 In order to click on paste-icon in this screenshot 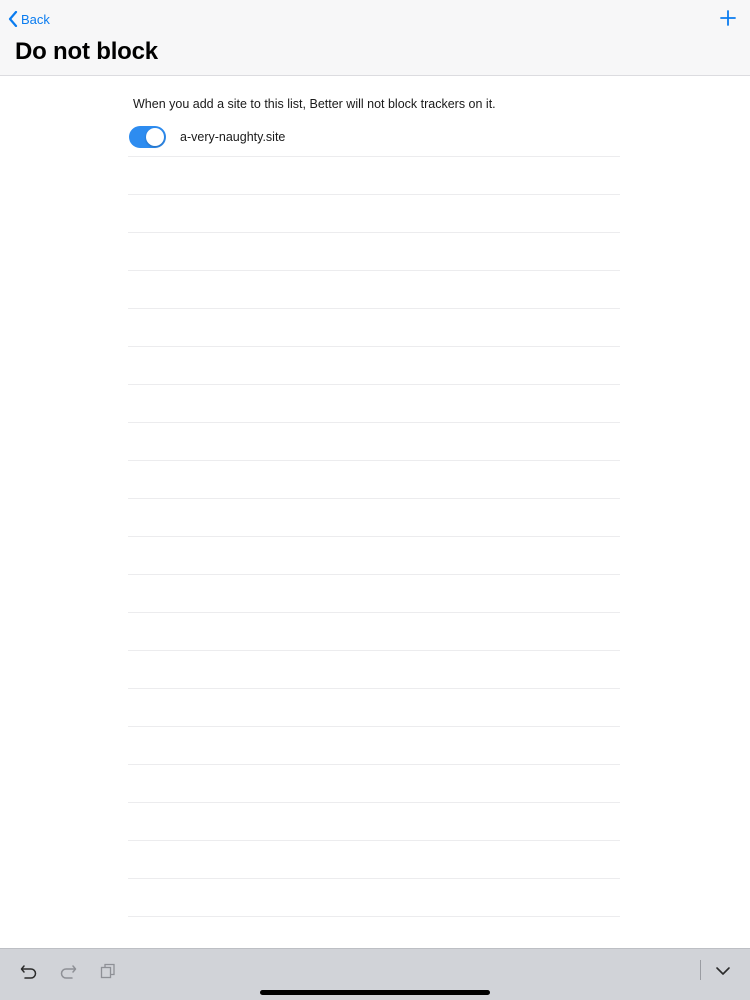, I will do `click(108, 971)`.